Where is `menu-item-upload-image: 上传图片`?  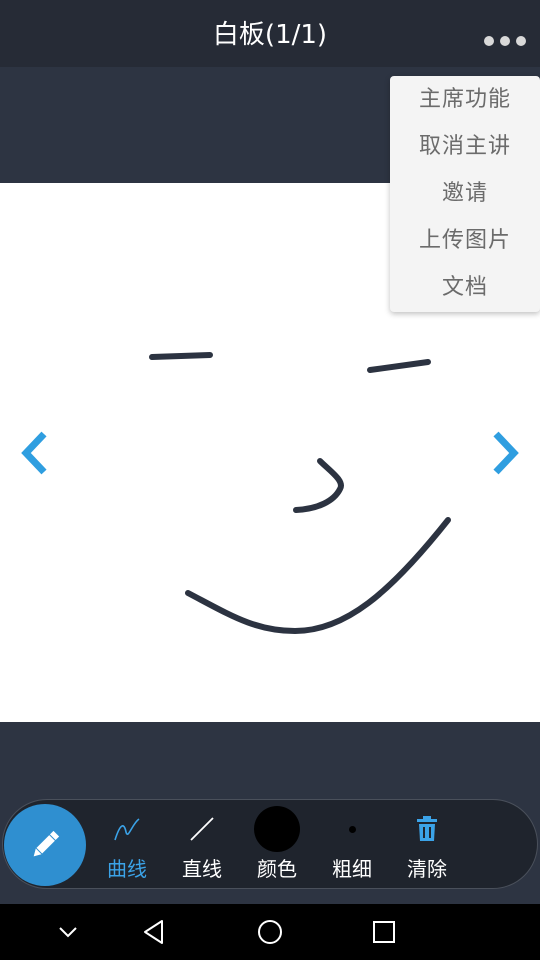
menu-item-upload-image: 上传图片 is located at coordinates (465, 240).